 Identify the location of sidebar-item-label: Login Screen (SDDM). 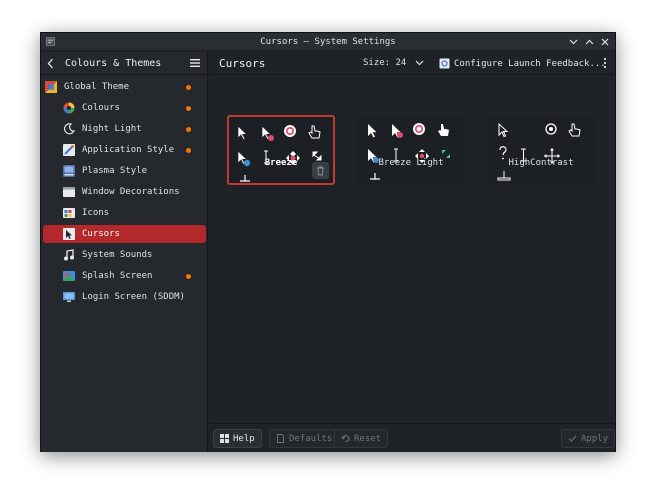
(133, 297).